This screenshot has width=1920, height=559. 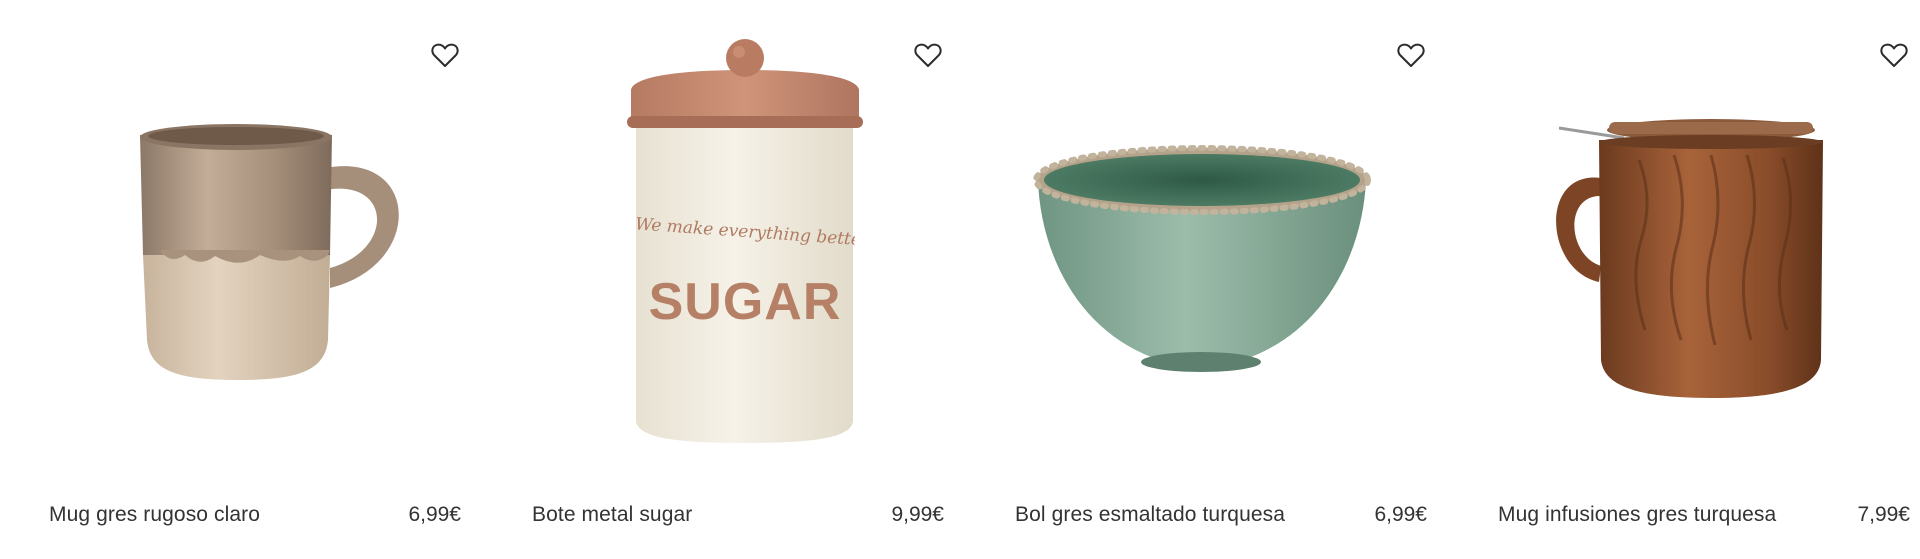 I want to click on brown-infusion-mug-illustration, so click(x=1689, y=258).